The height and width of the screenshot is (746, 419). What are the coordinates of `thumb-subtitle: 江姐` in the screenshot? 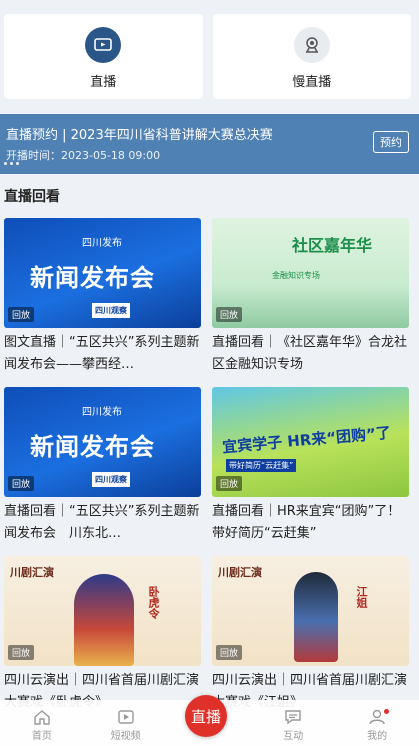 It's located at (361, 597).